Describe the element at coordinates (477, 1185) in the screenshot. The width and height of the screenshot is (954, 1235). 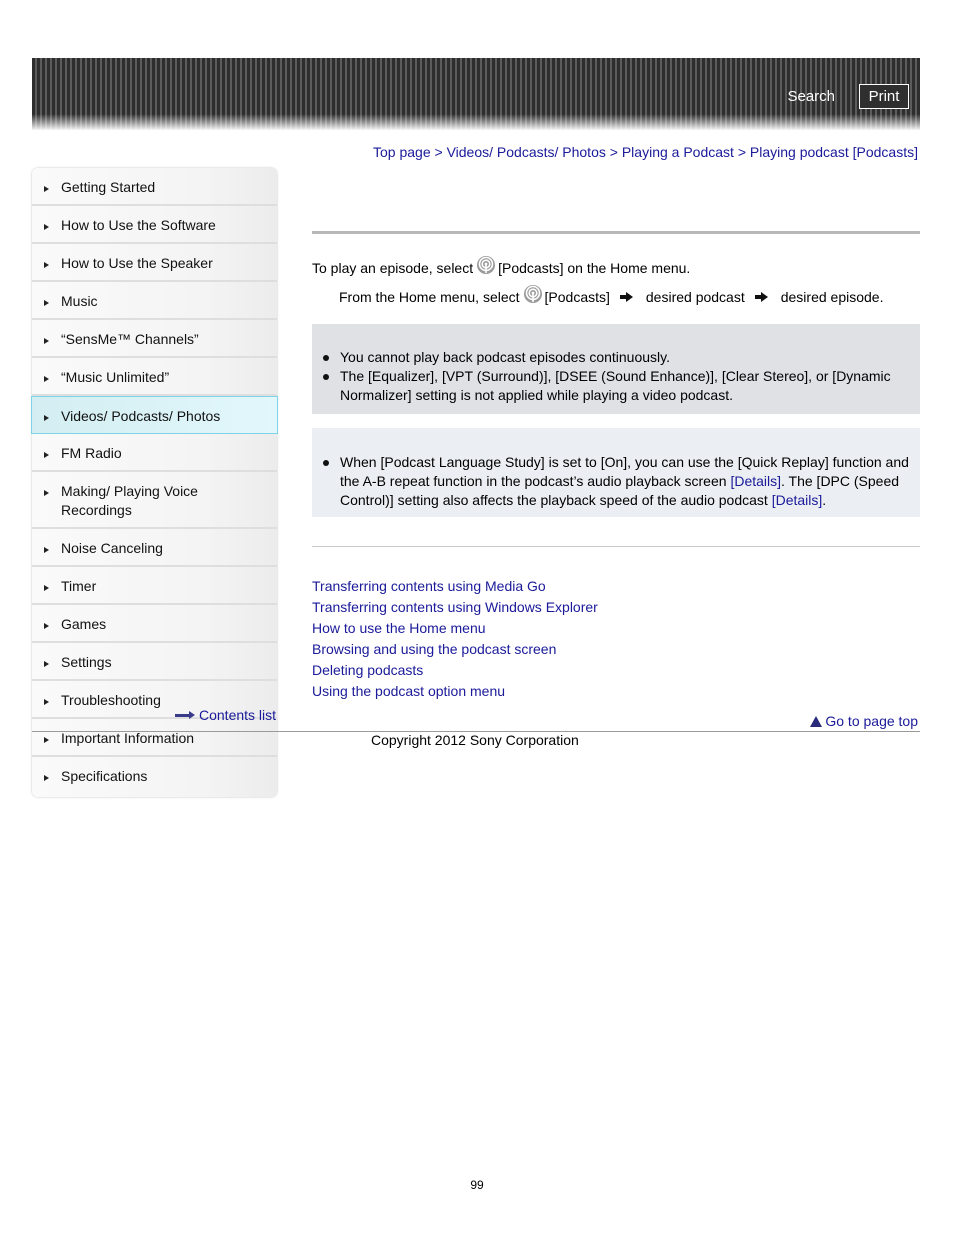
I see `page-number: 99` at that location.